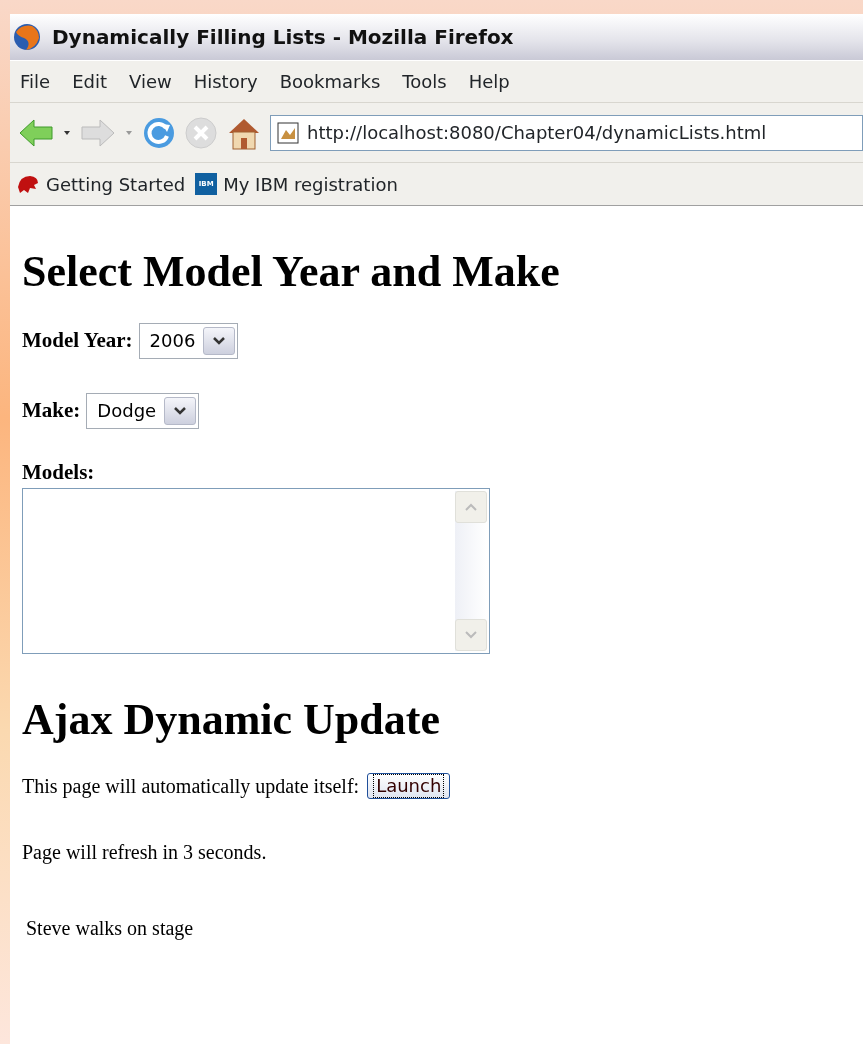 The height and width of the screenshot is (1044, 863). Describe the element at coordinates (150, 81) in the screenshot. I see `menu-item: View` at that location.